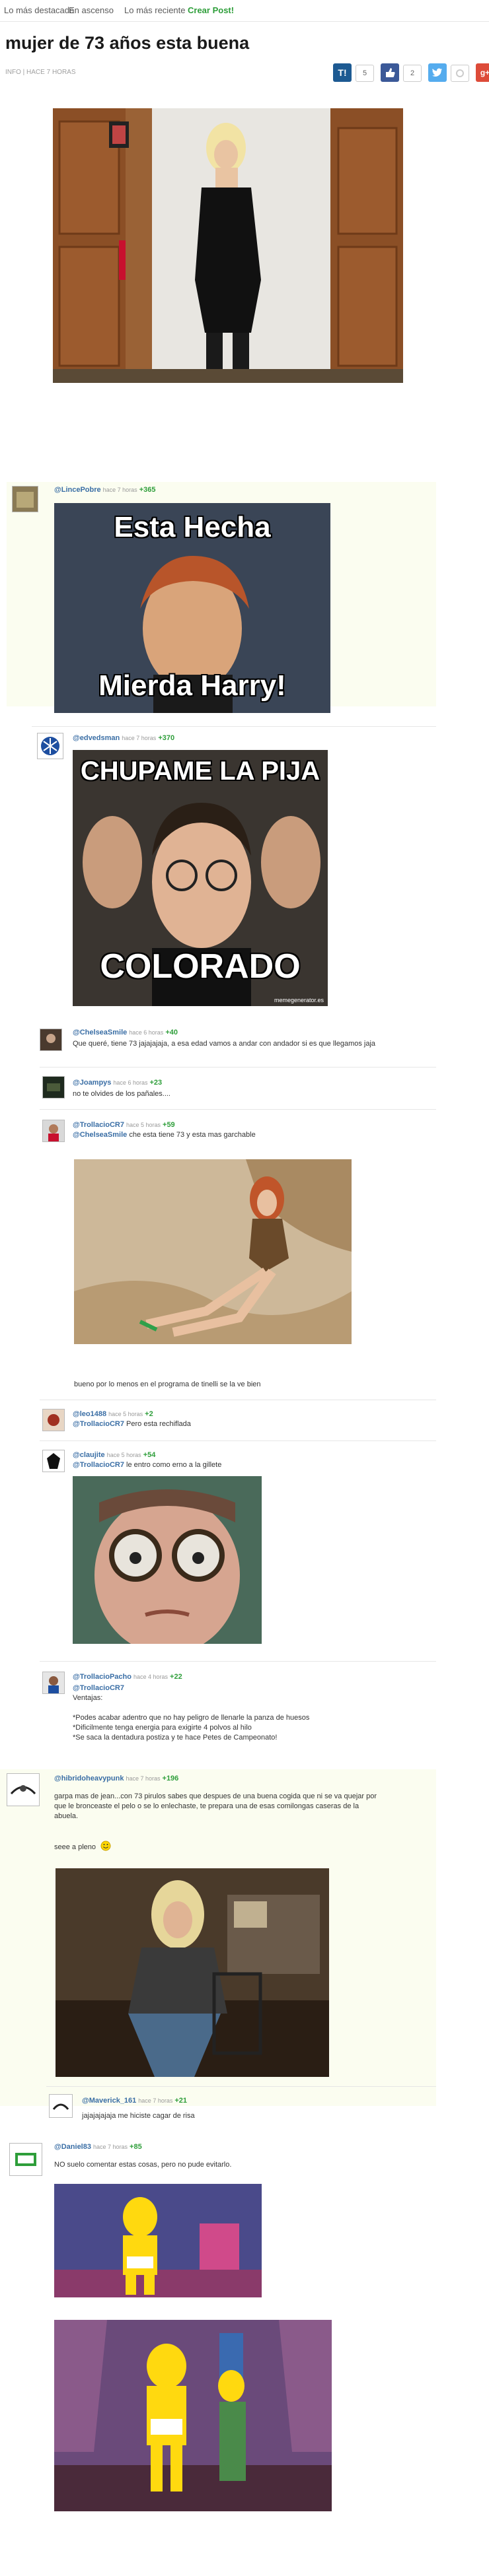 This screenshot has height=2576, width=489. What do you see at coordinates (192, 685) in the screenshot?
I see `meme-bottom-text: Mierda Harry!` at bounding box center [192, 685].